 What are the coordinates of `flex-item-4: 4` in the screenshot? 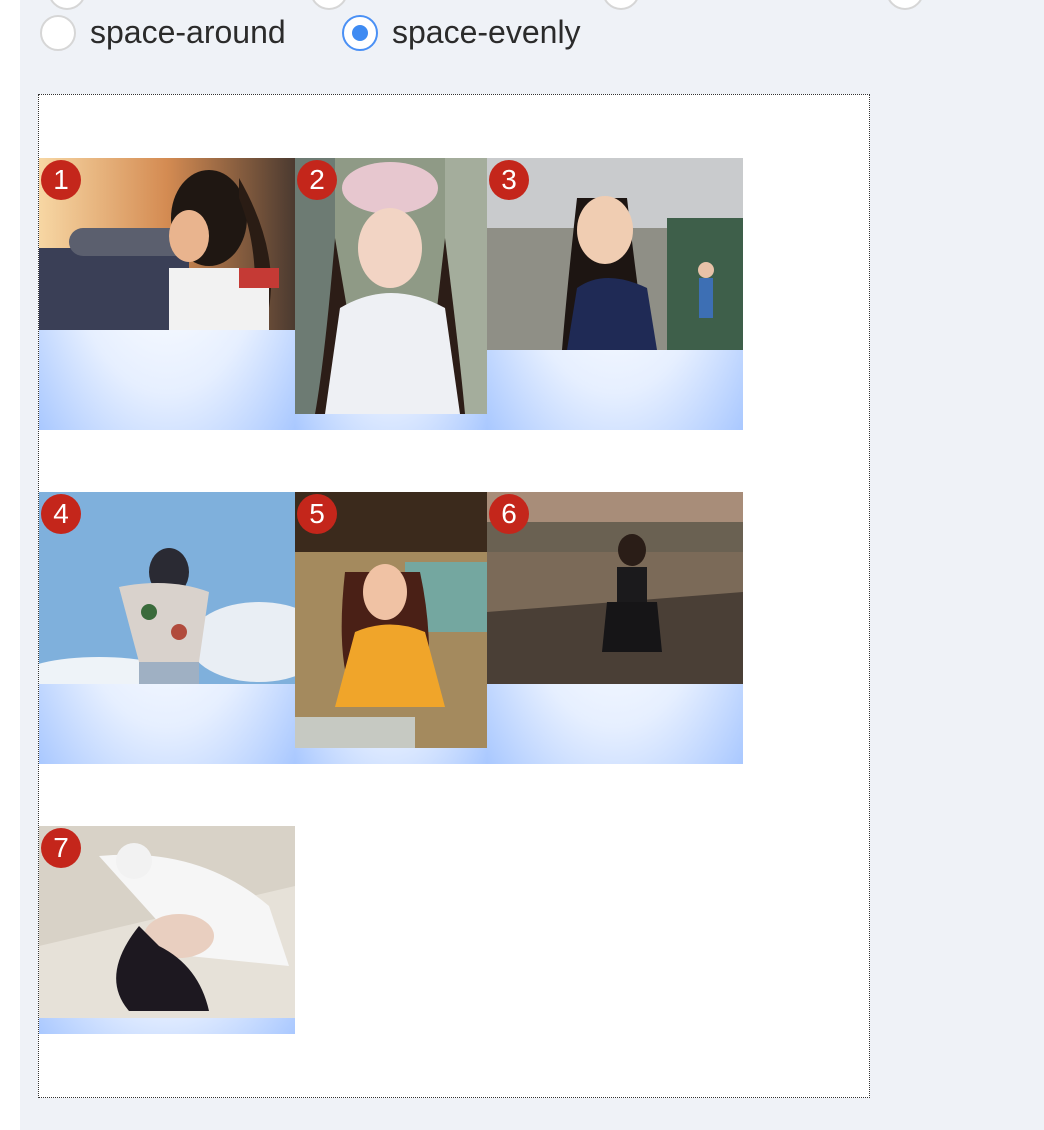 It's located at (167, 628).